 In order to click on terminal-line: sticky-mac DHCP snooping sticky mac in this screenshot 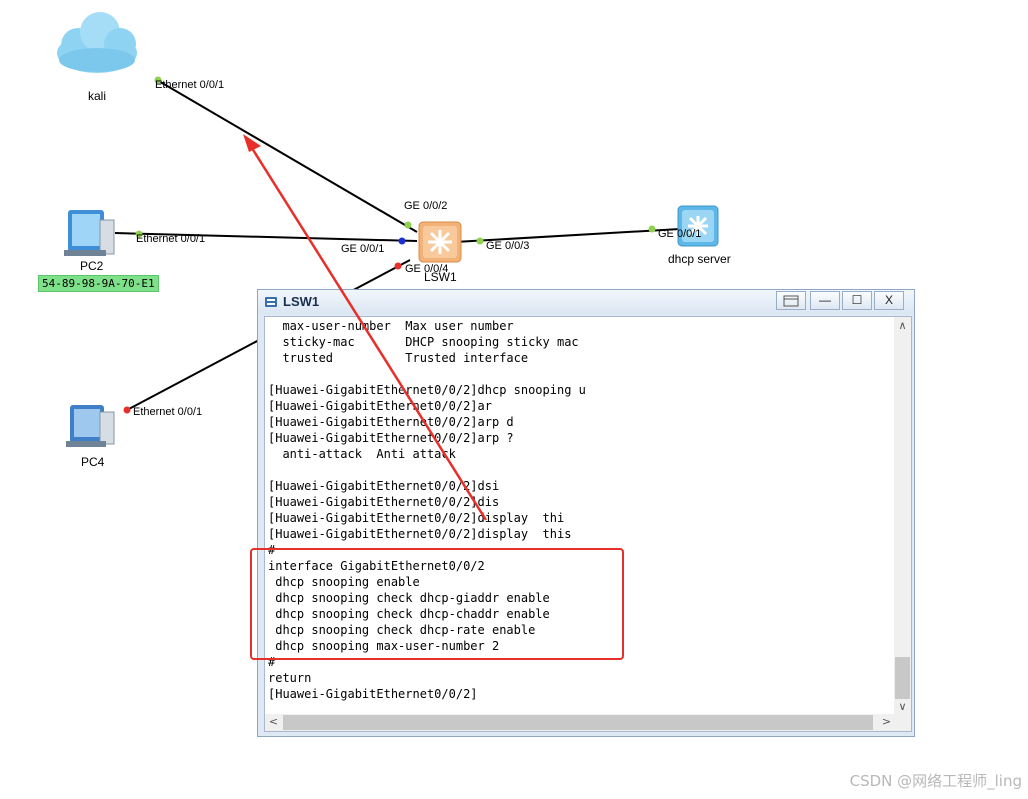, I will do `click(423, 342)`.